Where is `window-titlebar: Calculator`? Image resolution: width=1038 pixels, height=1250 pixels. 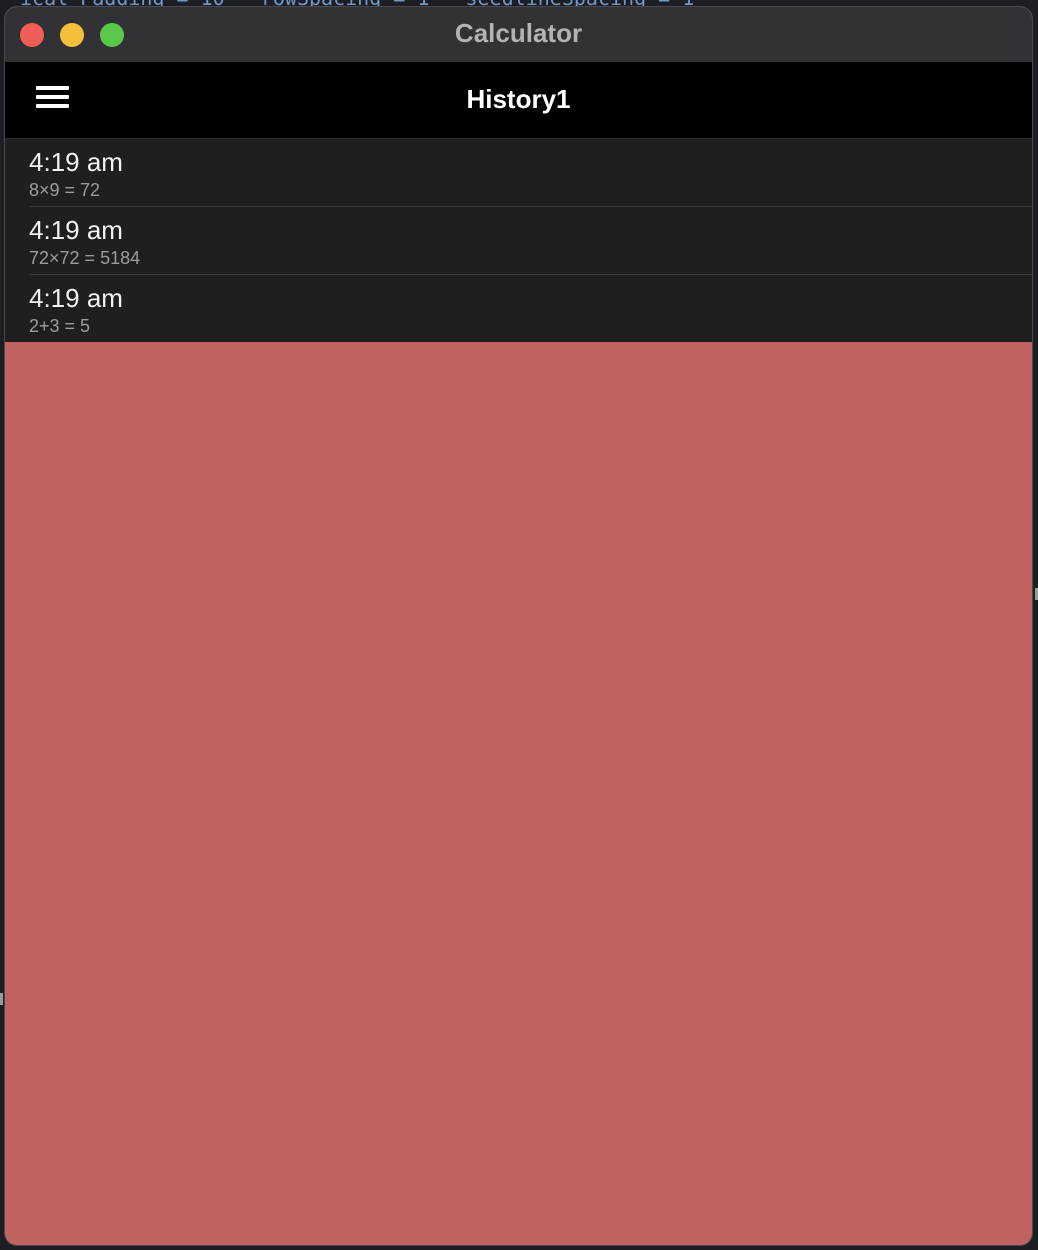
window-titlebar: Calculator is located at coordinates (518, 34).